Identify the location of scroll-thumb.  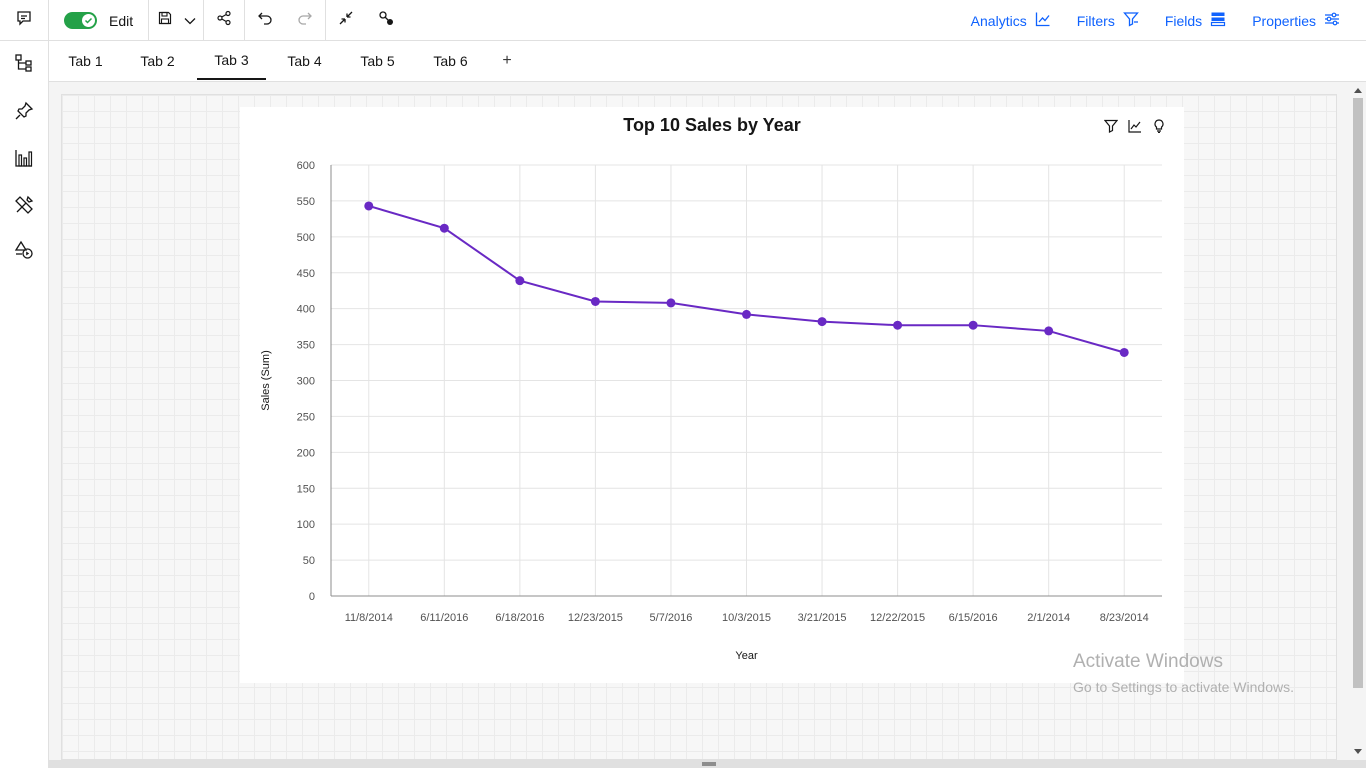
(1358, 393).